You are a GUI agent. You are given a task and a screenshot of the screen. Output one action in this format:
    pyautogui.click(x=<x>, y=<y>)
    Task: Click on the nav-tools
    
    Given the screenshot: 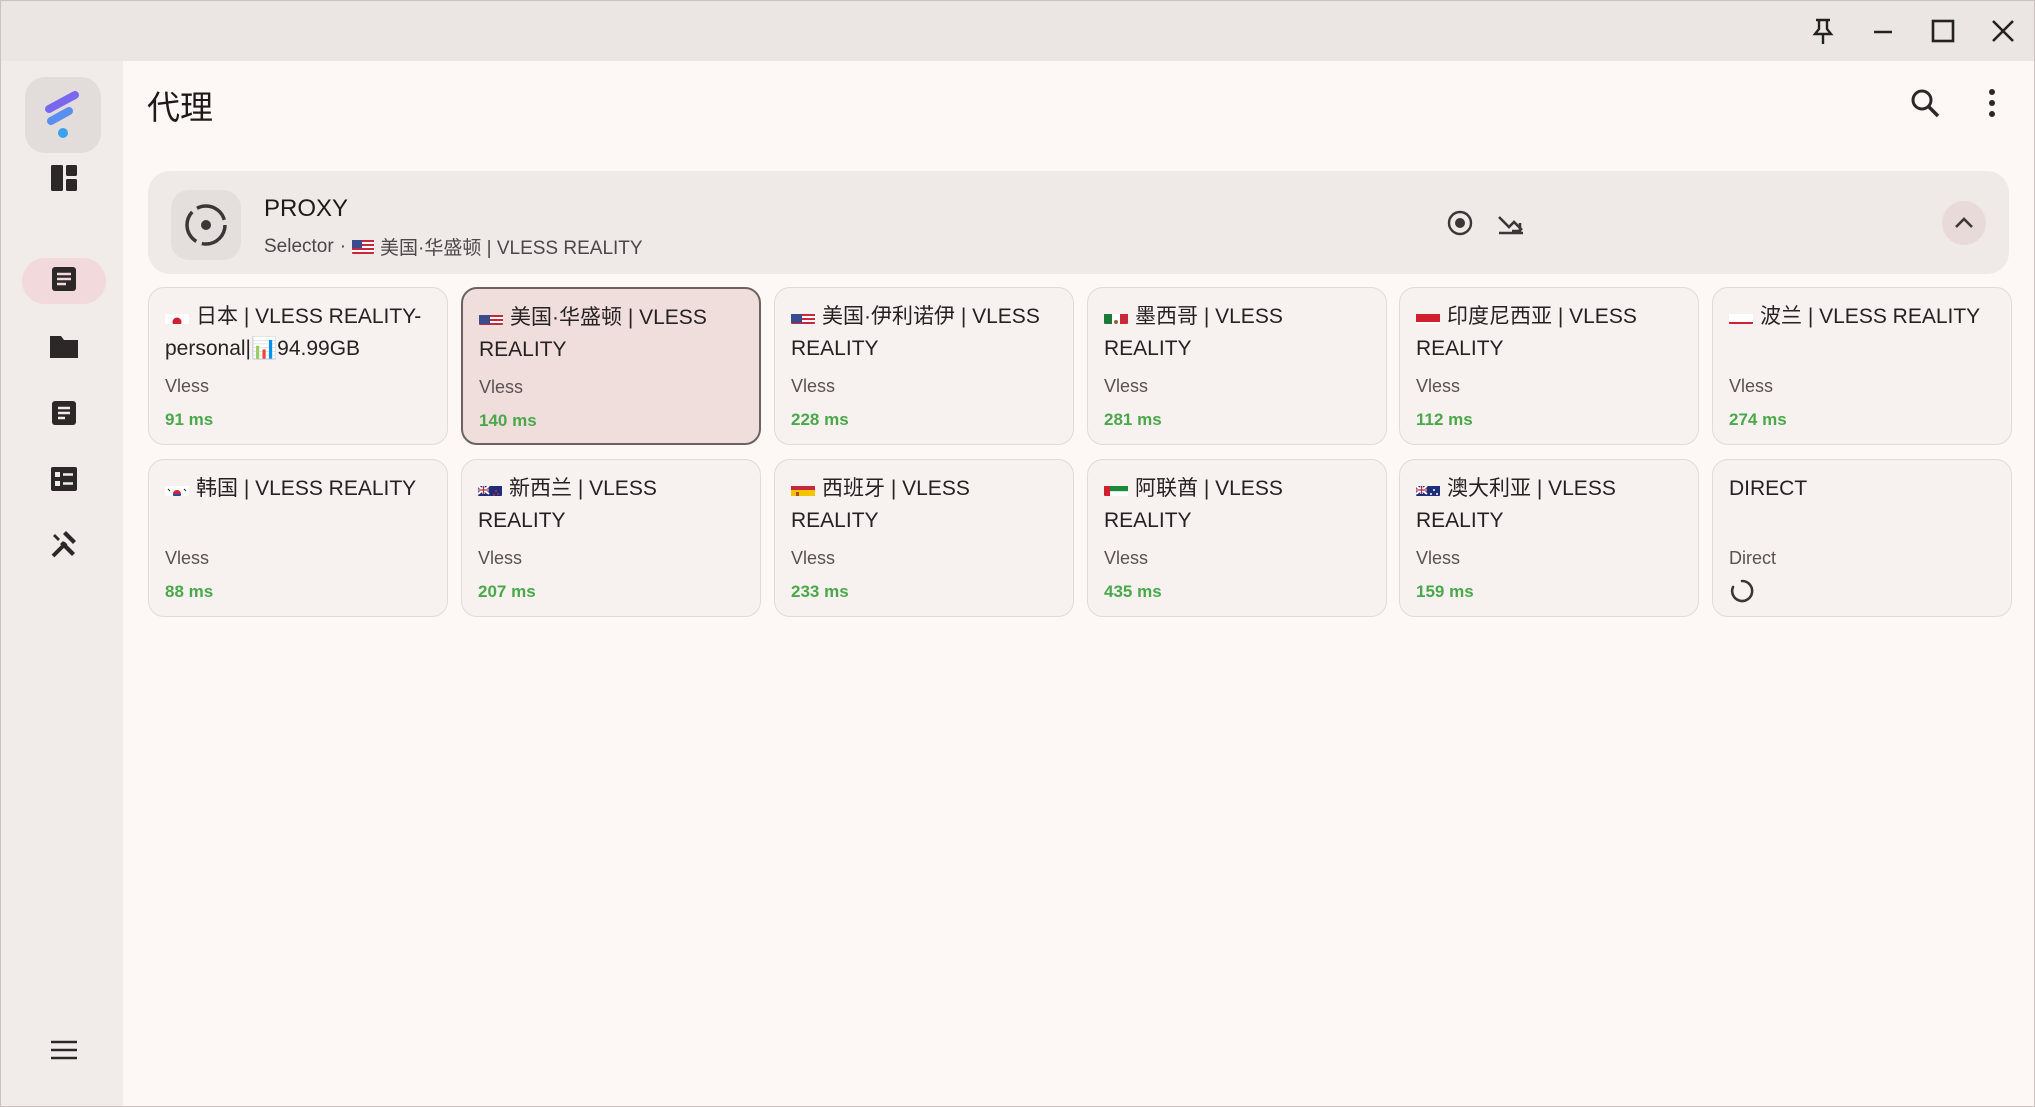 What is the action you would take?
    pyautogui.click(x=64, y=547)
    